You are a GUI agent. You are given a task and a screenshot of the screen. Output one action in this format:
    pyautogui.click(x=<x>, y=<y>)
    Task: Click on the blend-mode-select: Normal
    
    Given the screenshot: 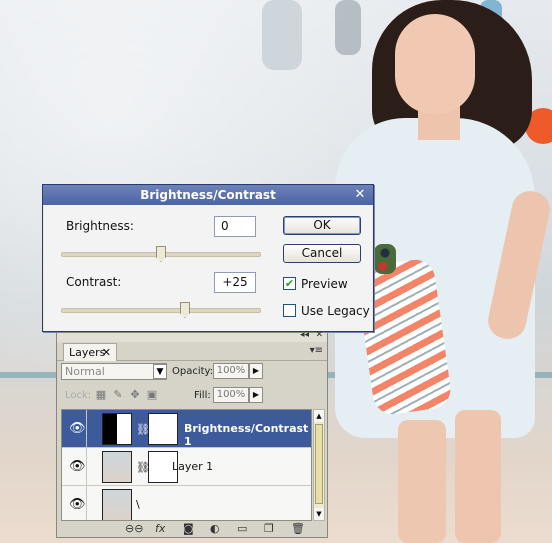 What is the action you would take?
    pyautogui.click(x=114, y=371)
    